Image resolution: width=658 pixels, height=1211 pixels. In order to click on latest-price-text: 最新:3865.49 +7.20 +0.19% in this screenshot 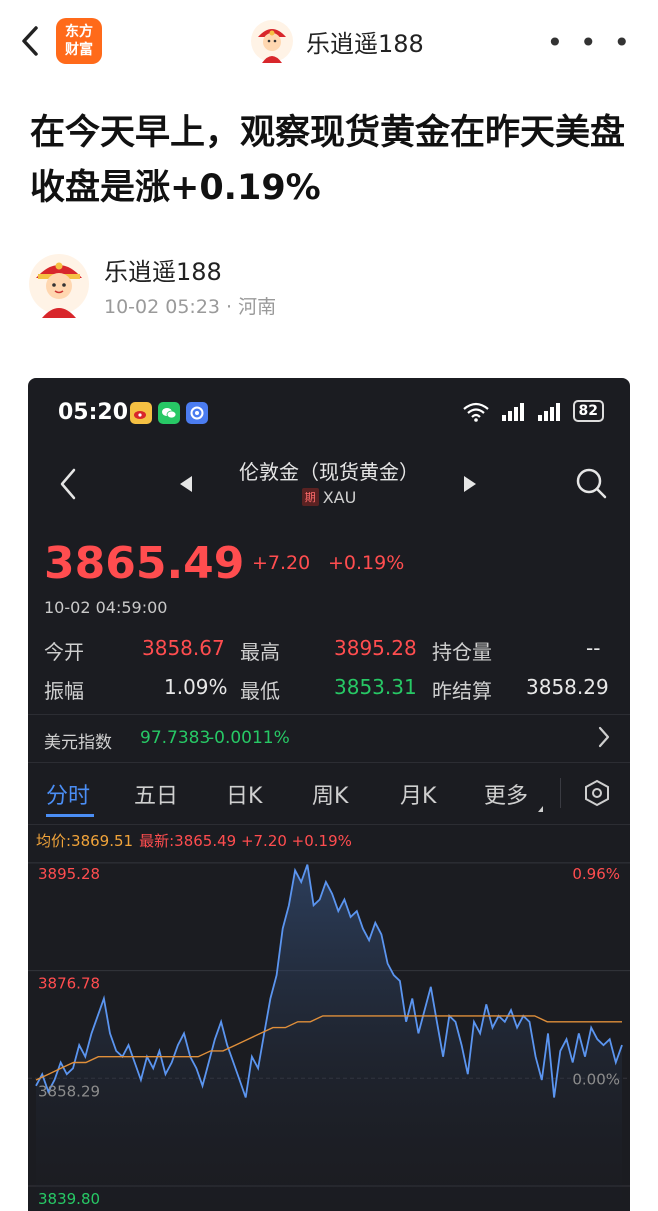, I will do `click(245, 841)`.